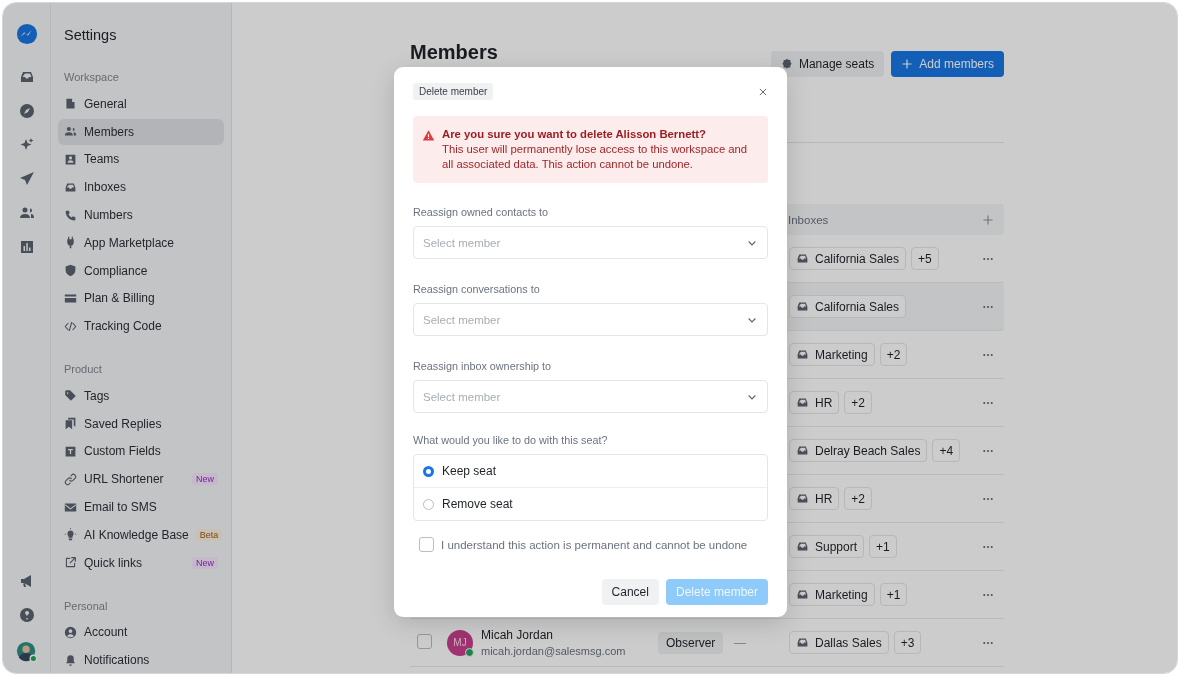  What do you see at coordinates (518, 635) in the screenshot?
I see `member-name: Micah Jordan` at bounding box center [518, 635].